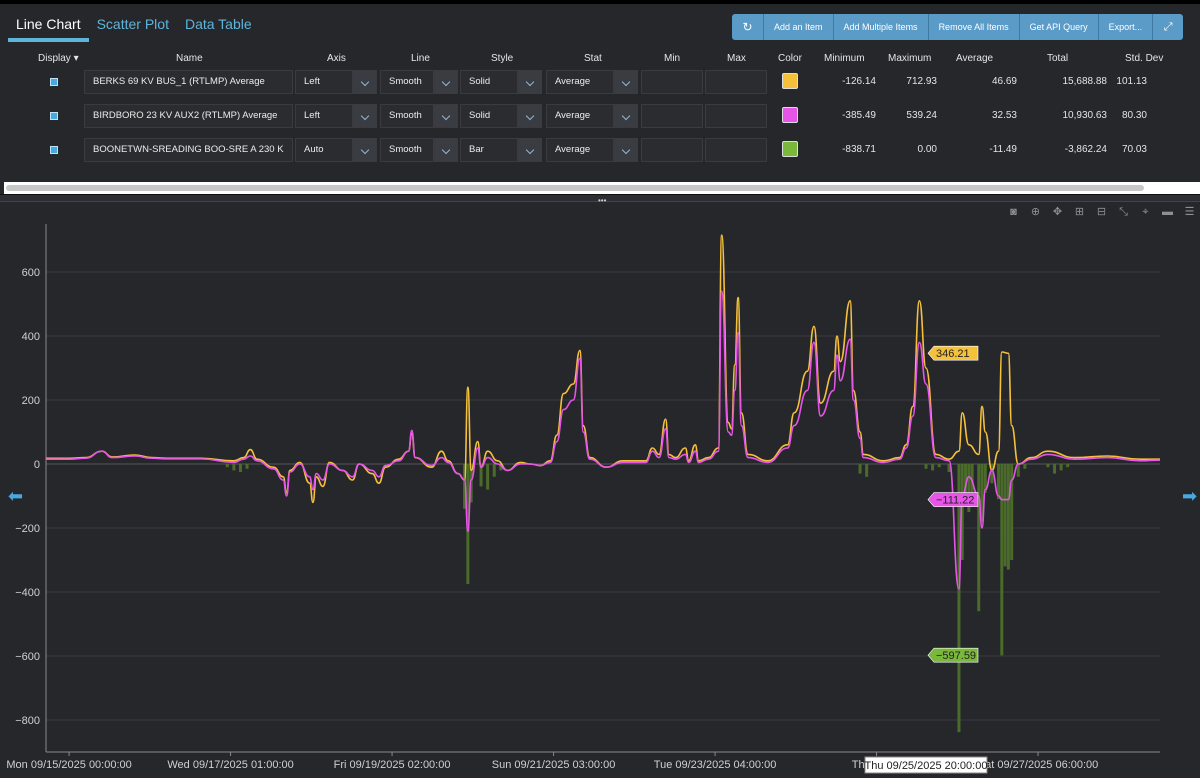  What do you see at coordinates (956, 656) in the screenshot?
I see `hover-label-text: −597.59` at bounding box center [956, 656].